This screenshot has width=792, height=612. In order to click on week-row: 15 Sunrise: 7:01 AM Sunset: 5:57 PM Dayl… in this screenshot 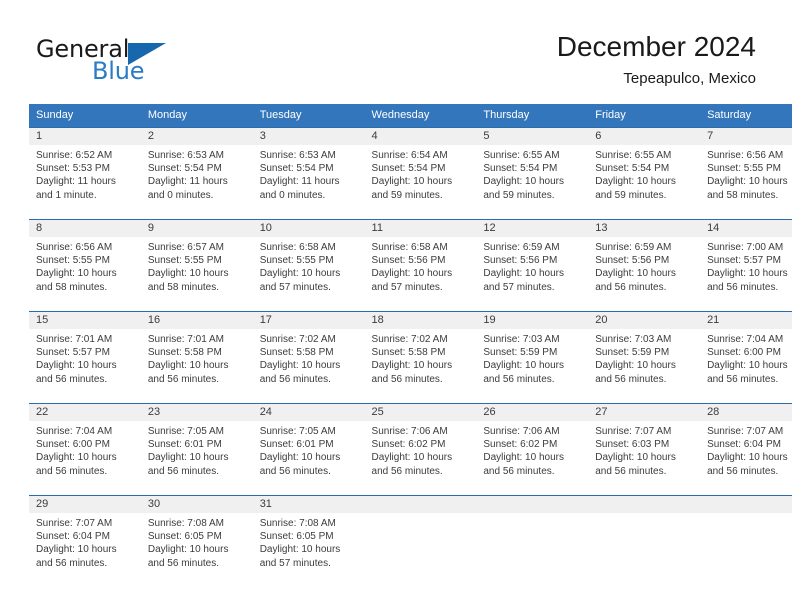, I will do `click(410, 357)`.